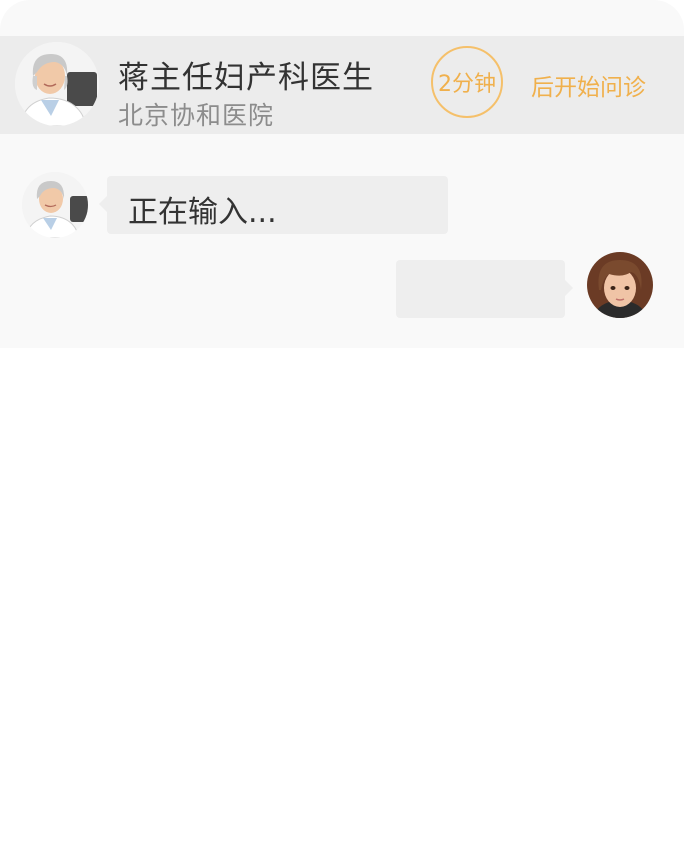 This screenshot has height=863, width=684. What do you see at coordinates (484, 289) in the screenshot?
I see `user-message-bubble` at bounding box center [484, 289].